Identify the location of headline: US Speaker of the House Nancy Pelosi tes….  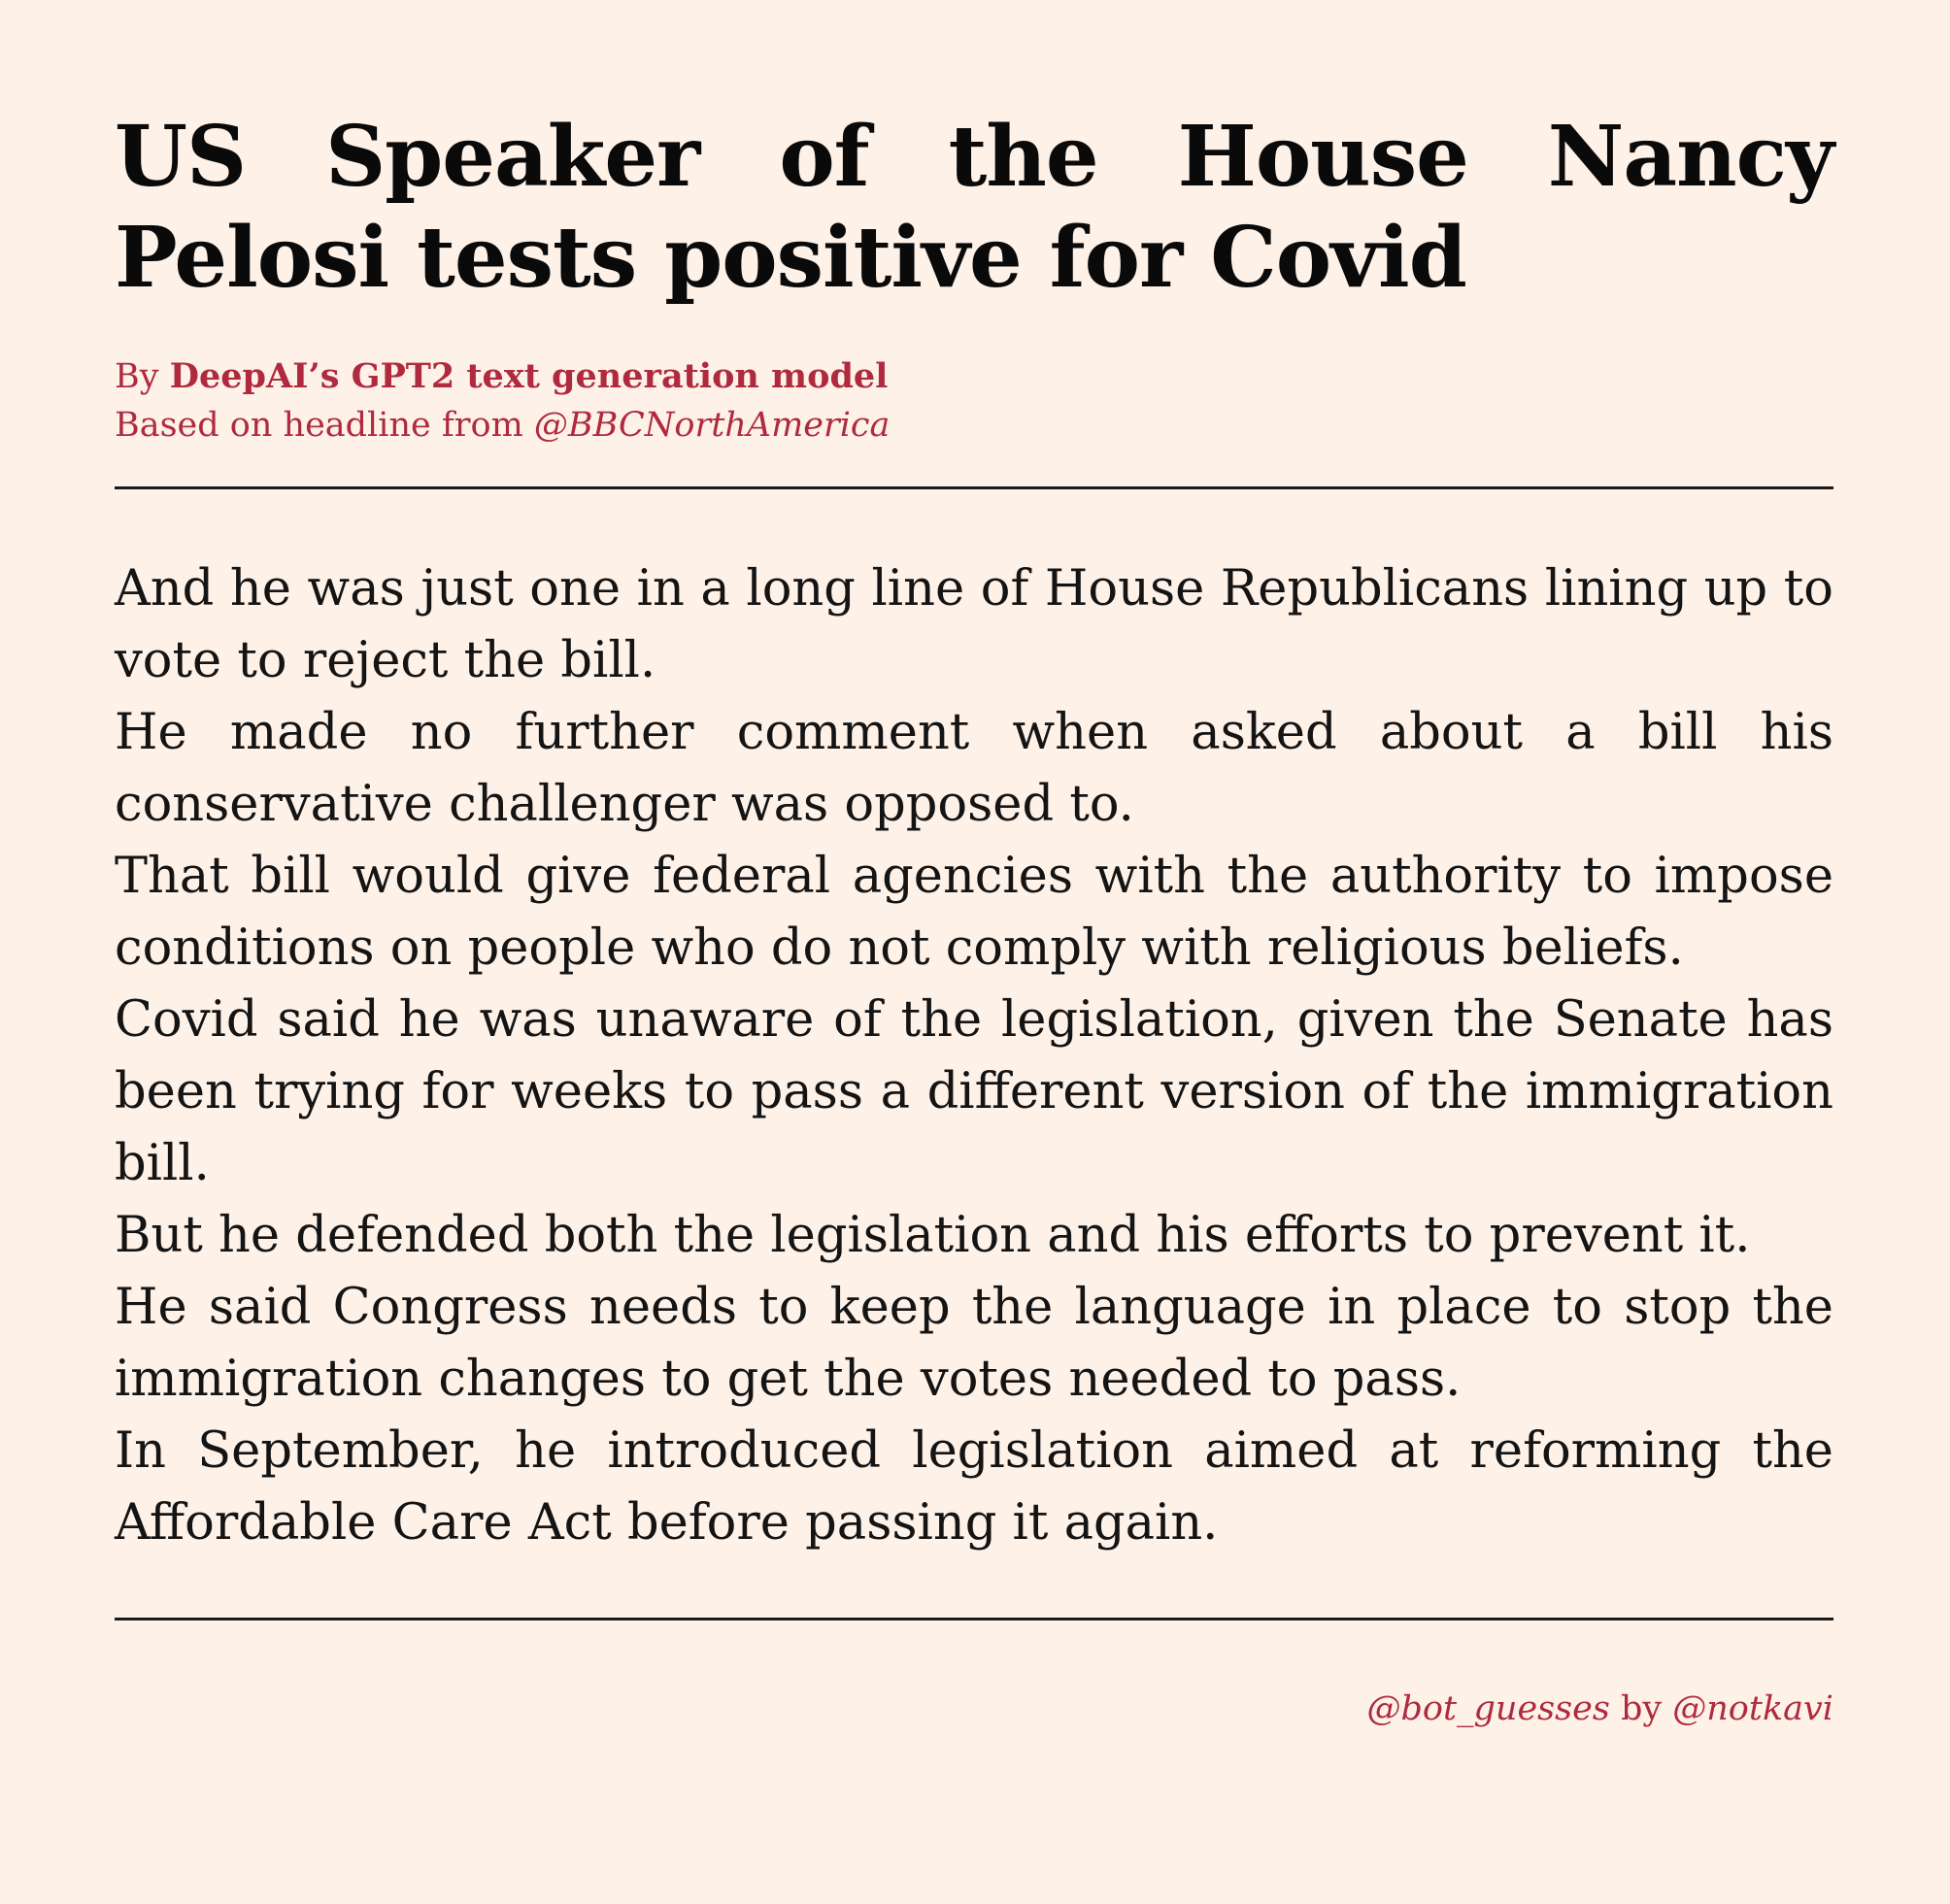
(975, 207).